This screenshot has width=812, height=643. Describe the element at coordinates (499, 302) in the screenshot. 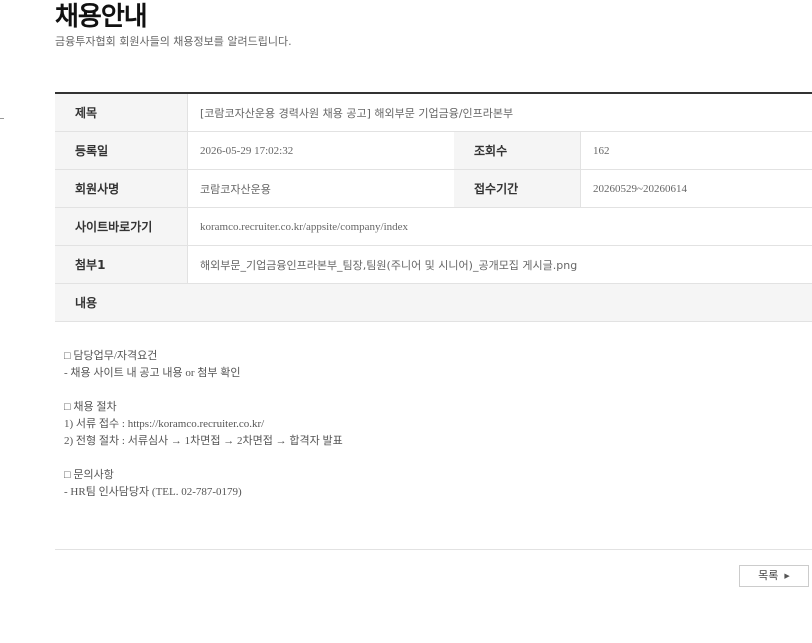

I see `content-label-fill` at that location.